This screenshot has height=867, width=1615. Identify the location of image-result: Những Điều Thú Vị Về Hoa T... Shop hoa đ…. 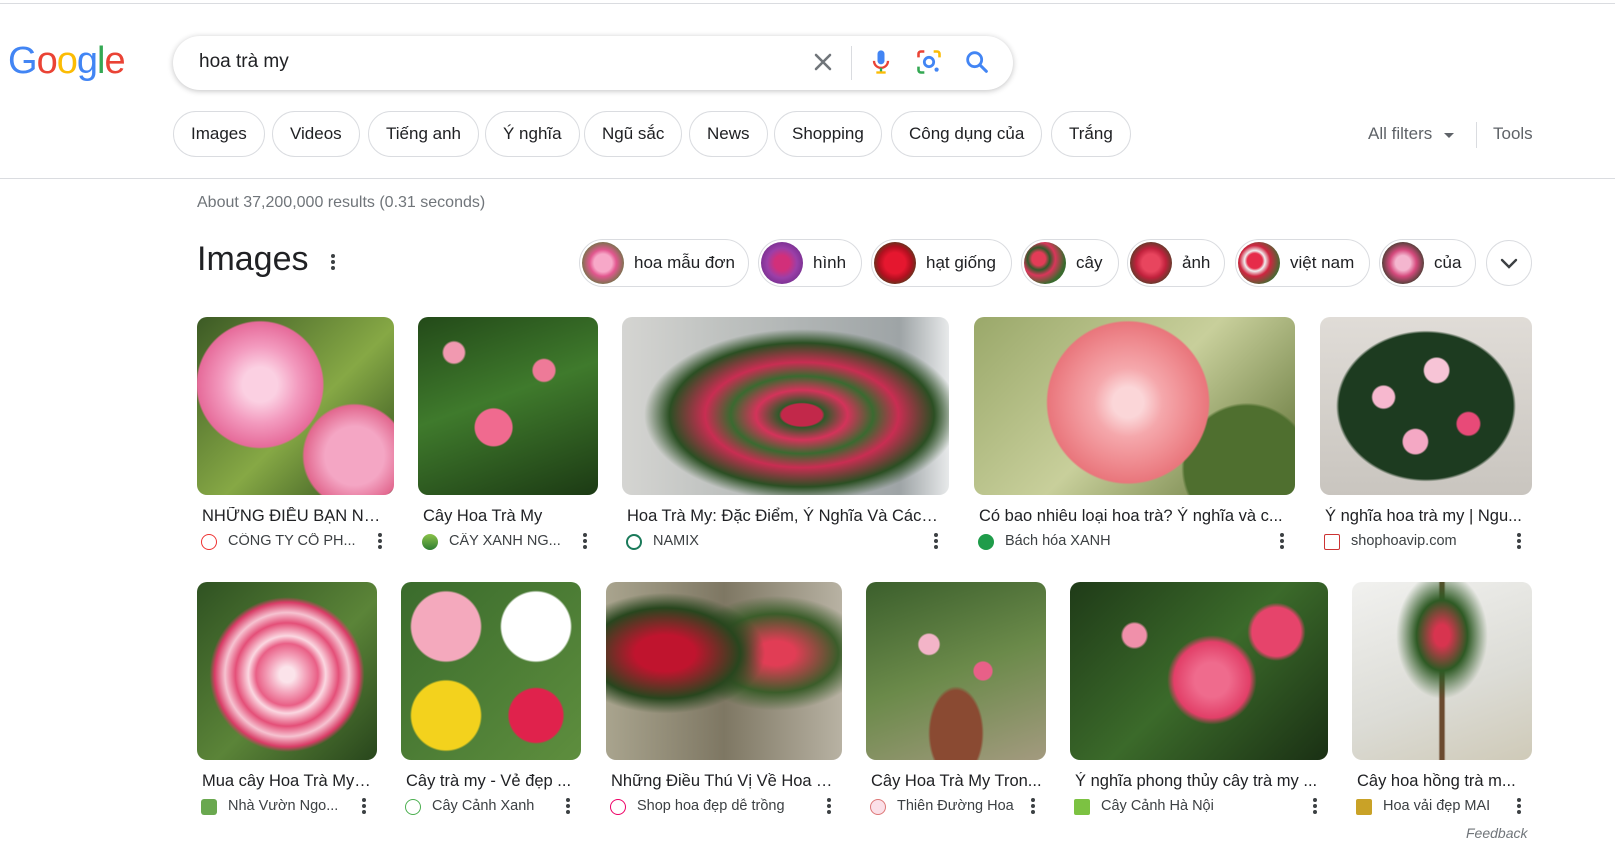
(724, 702).